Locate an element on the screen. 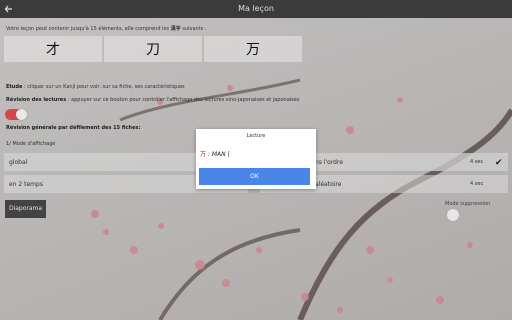  lecture-dialog: Lecture 万 : MAN | OK is located at coordinates (256, 159).